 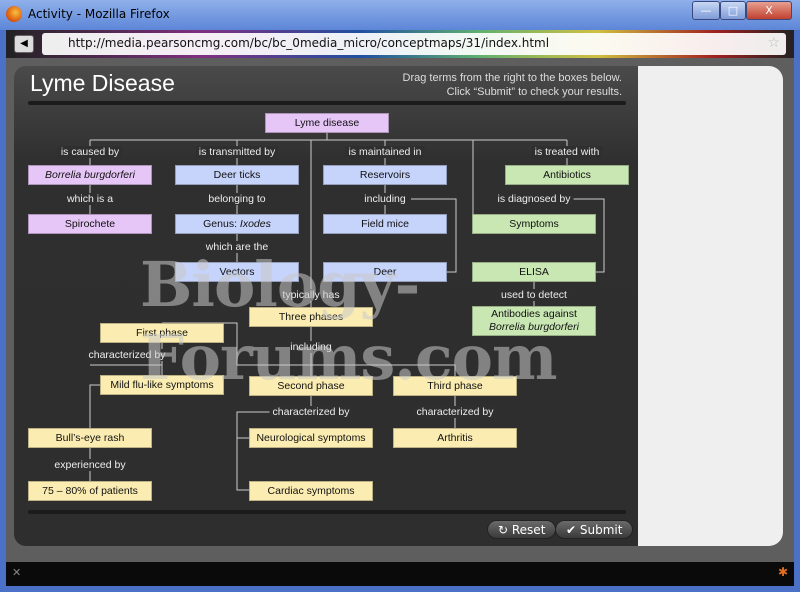 I want to click on addon-icon: ✕, so click(x=16, y=572).